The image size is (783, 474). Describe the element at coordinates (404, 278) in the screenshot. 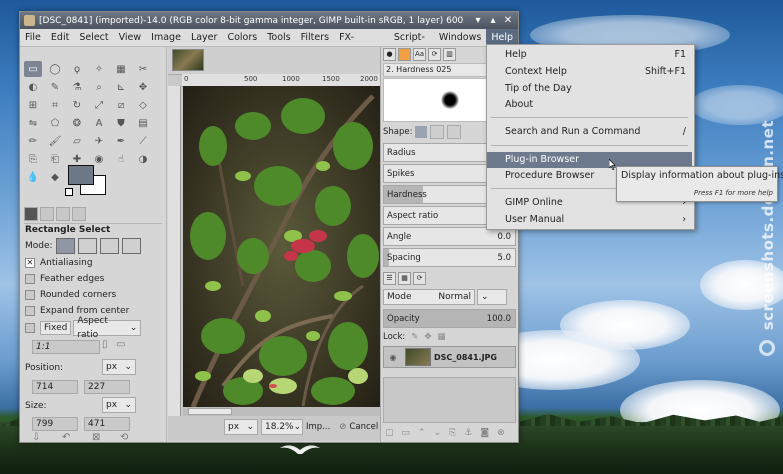

I see `channels-tab-icon: ▦` at that location.